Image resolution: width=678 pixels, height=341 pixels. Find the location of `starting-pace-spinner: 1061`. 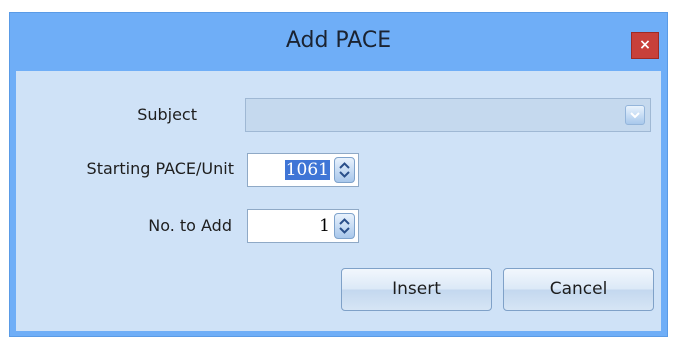

starting-pace-spinner: 1061 is located at coordinates (303, 170).